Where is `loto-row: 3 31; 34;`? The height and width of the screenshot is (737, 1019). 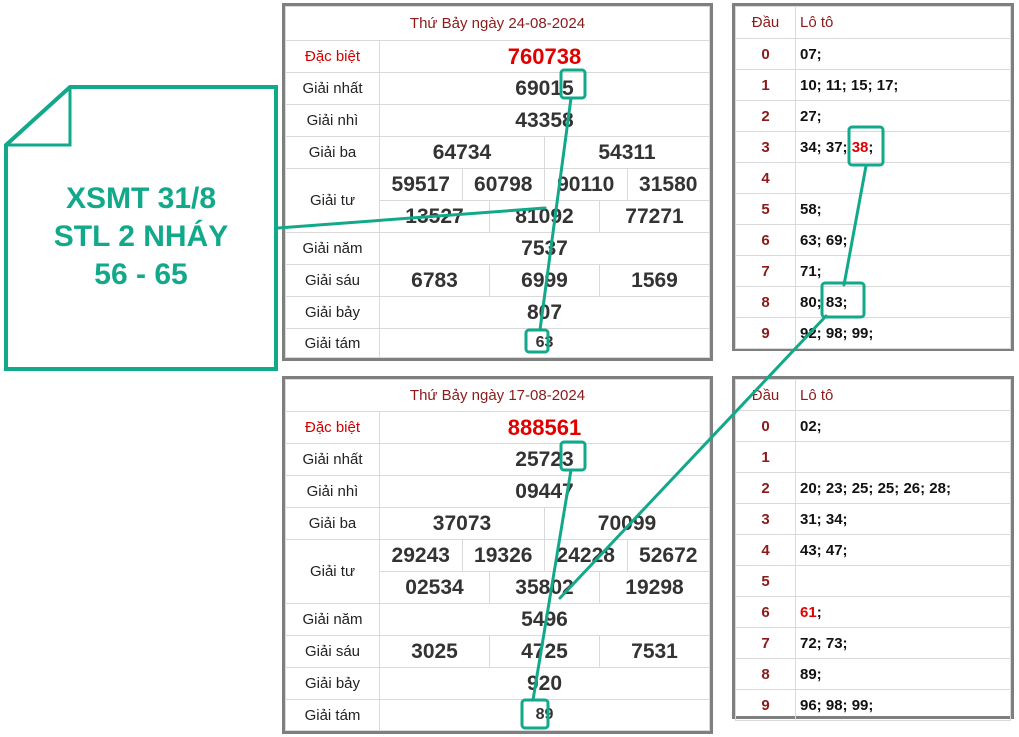
loto-row: 3 31; 34; is located at coordinates (873, 519).